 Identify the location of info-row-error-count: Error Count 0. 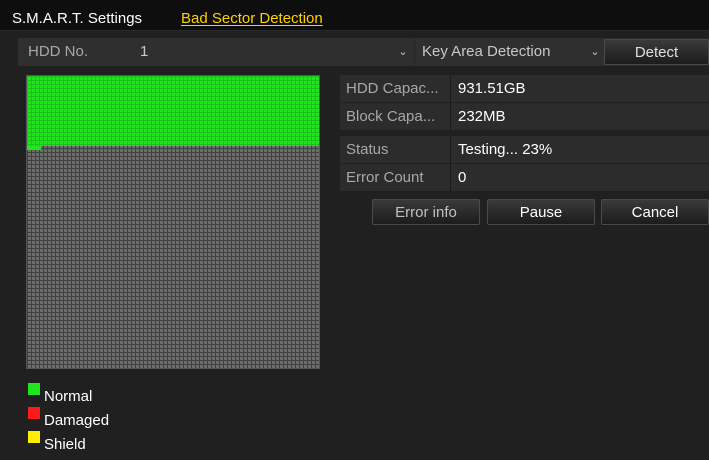
(524, 177).